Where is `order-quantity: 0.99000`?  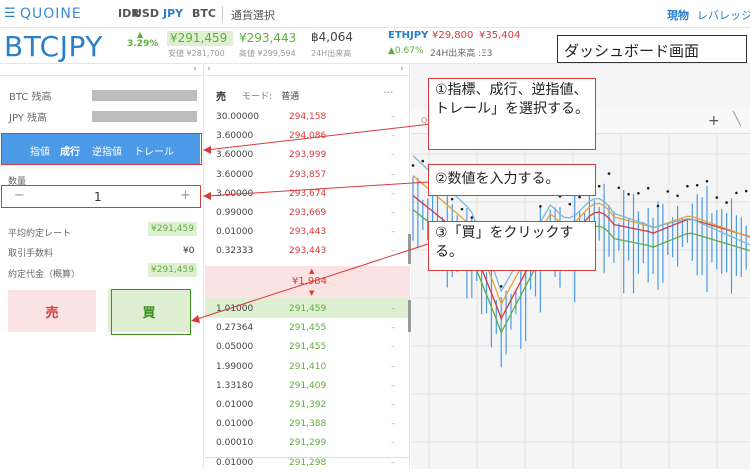 order-quantity: 0.99000 is located at coordinates (235, 213).